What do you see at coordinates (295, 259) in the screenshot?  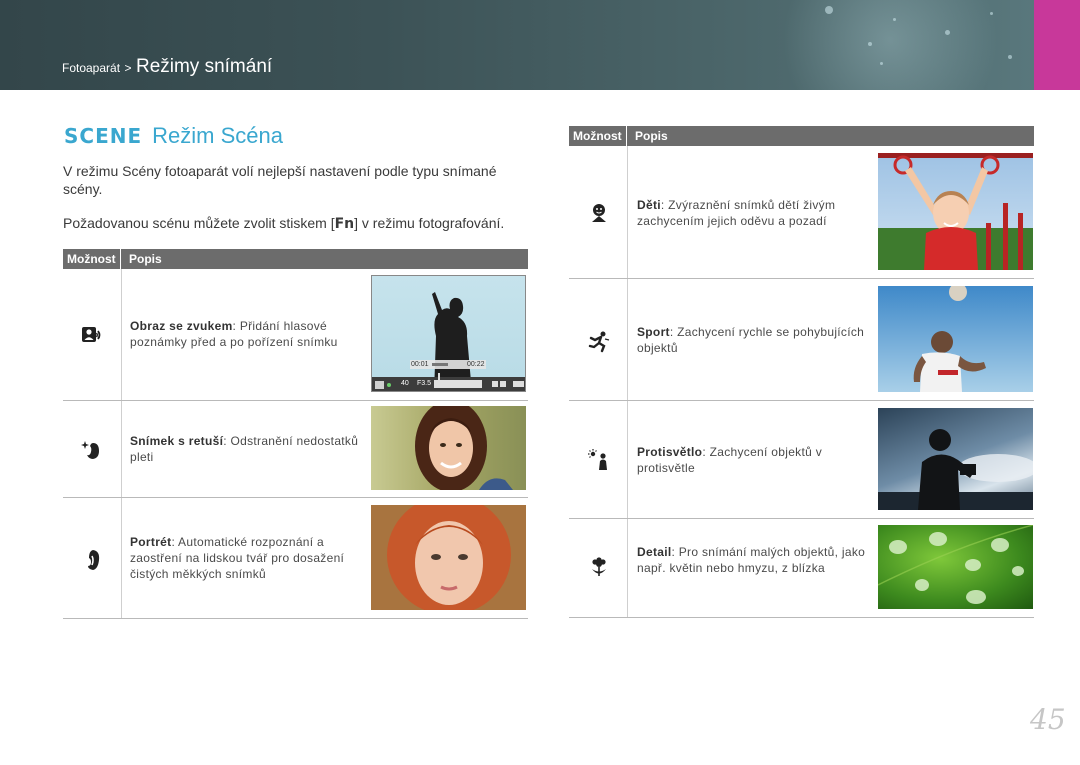 I see `left-table-header: Možnost Popis` at bounding box center [295, 259].